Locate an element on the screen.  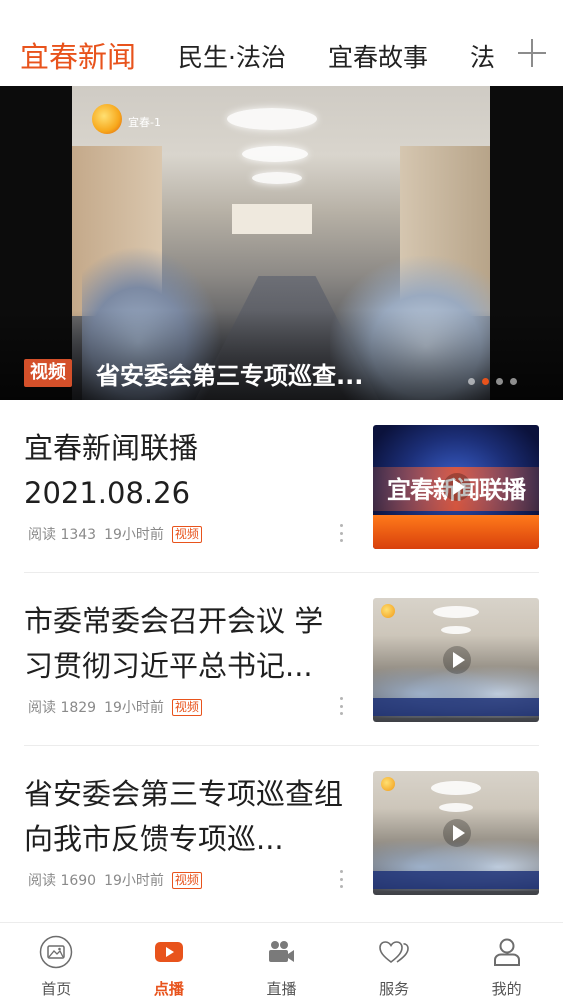
plus-icon is located at coordinates (532, 53).